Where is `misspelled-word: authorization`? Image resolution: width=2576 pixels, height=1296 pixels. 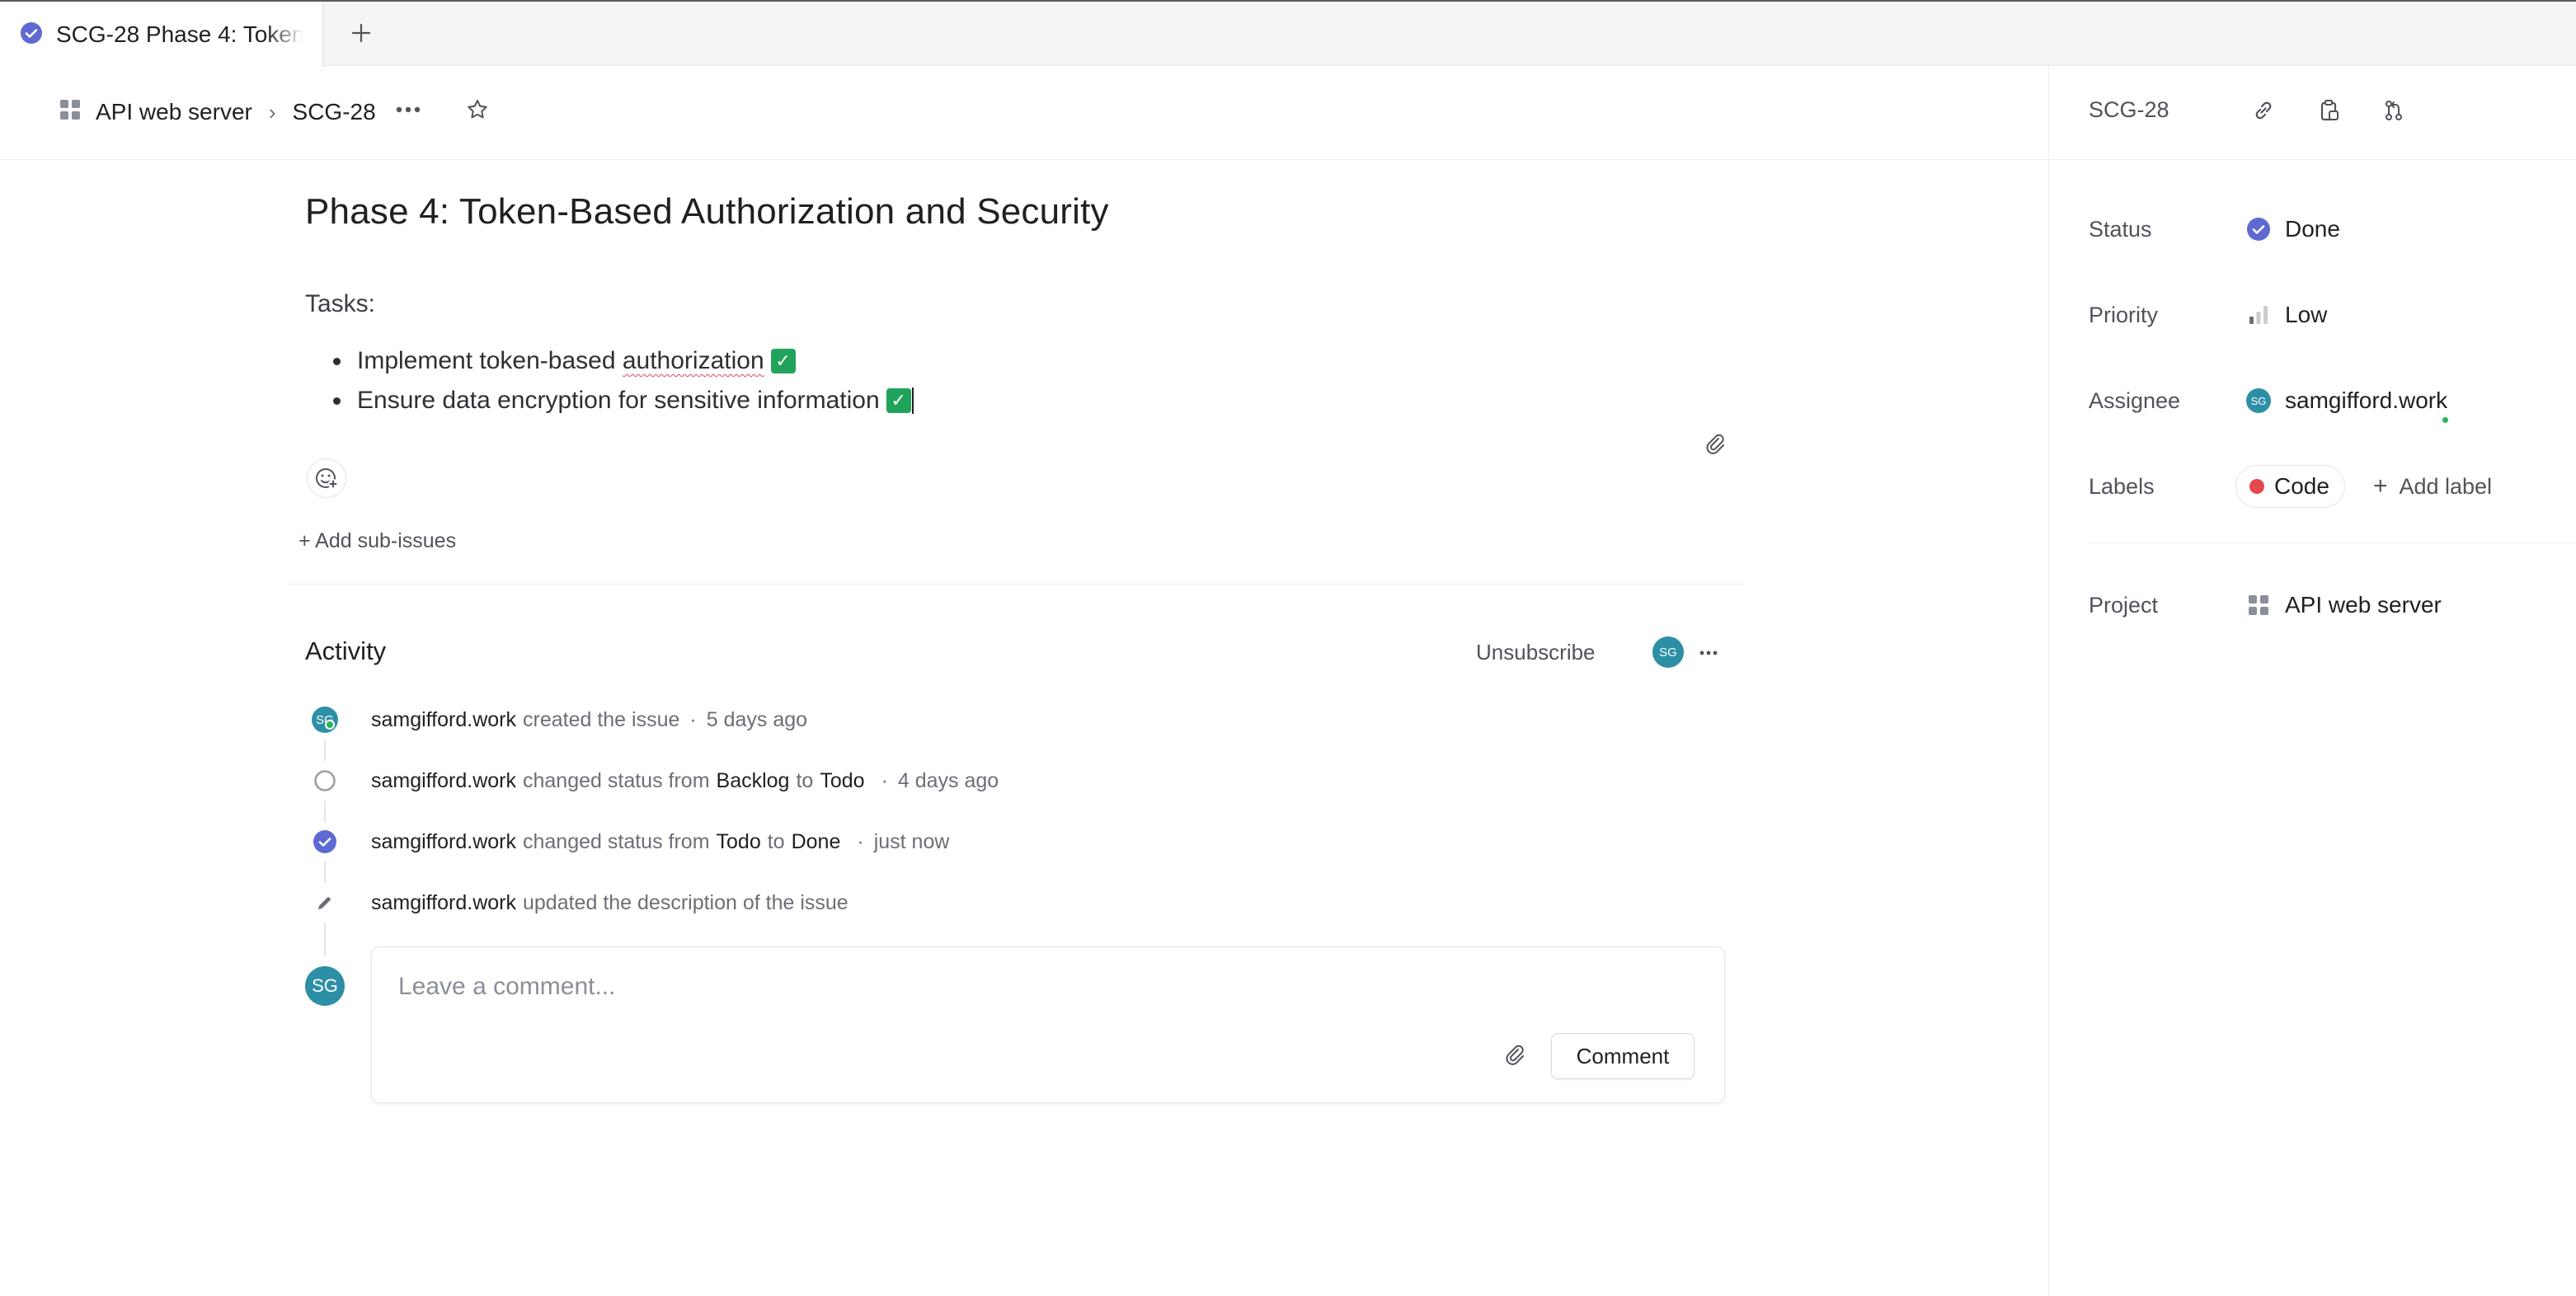
misspelled-word: authorization is located at coordinates (693, 360).